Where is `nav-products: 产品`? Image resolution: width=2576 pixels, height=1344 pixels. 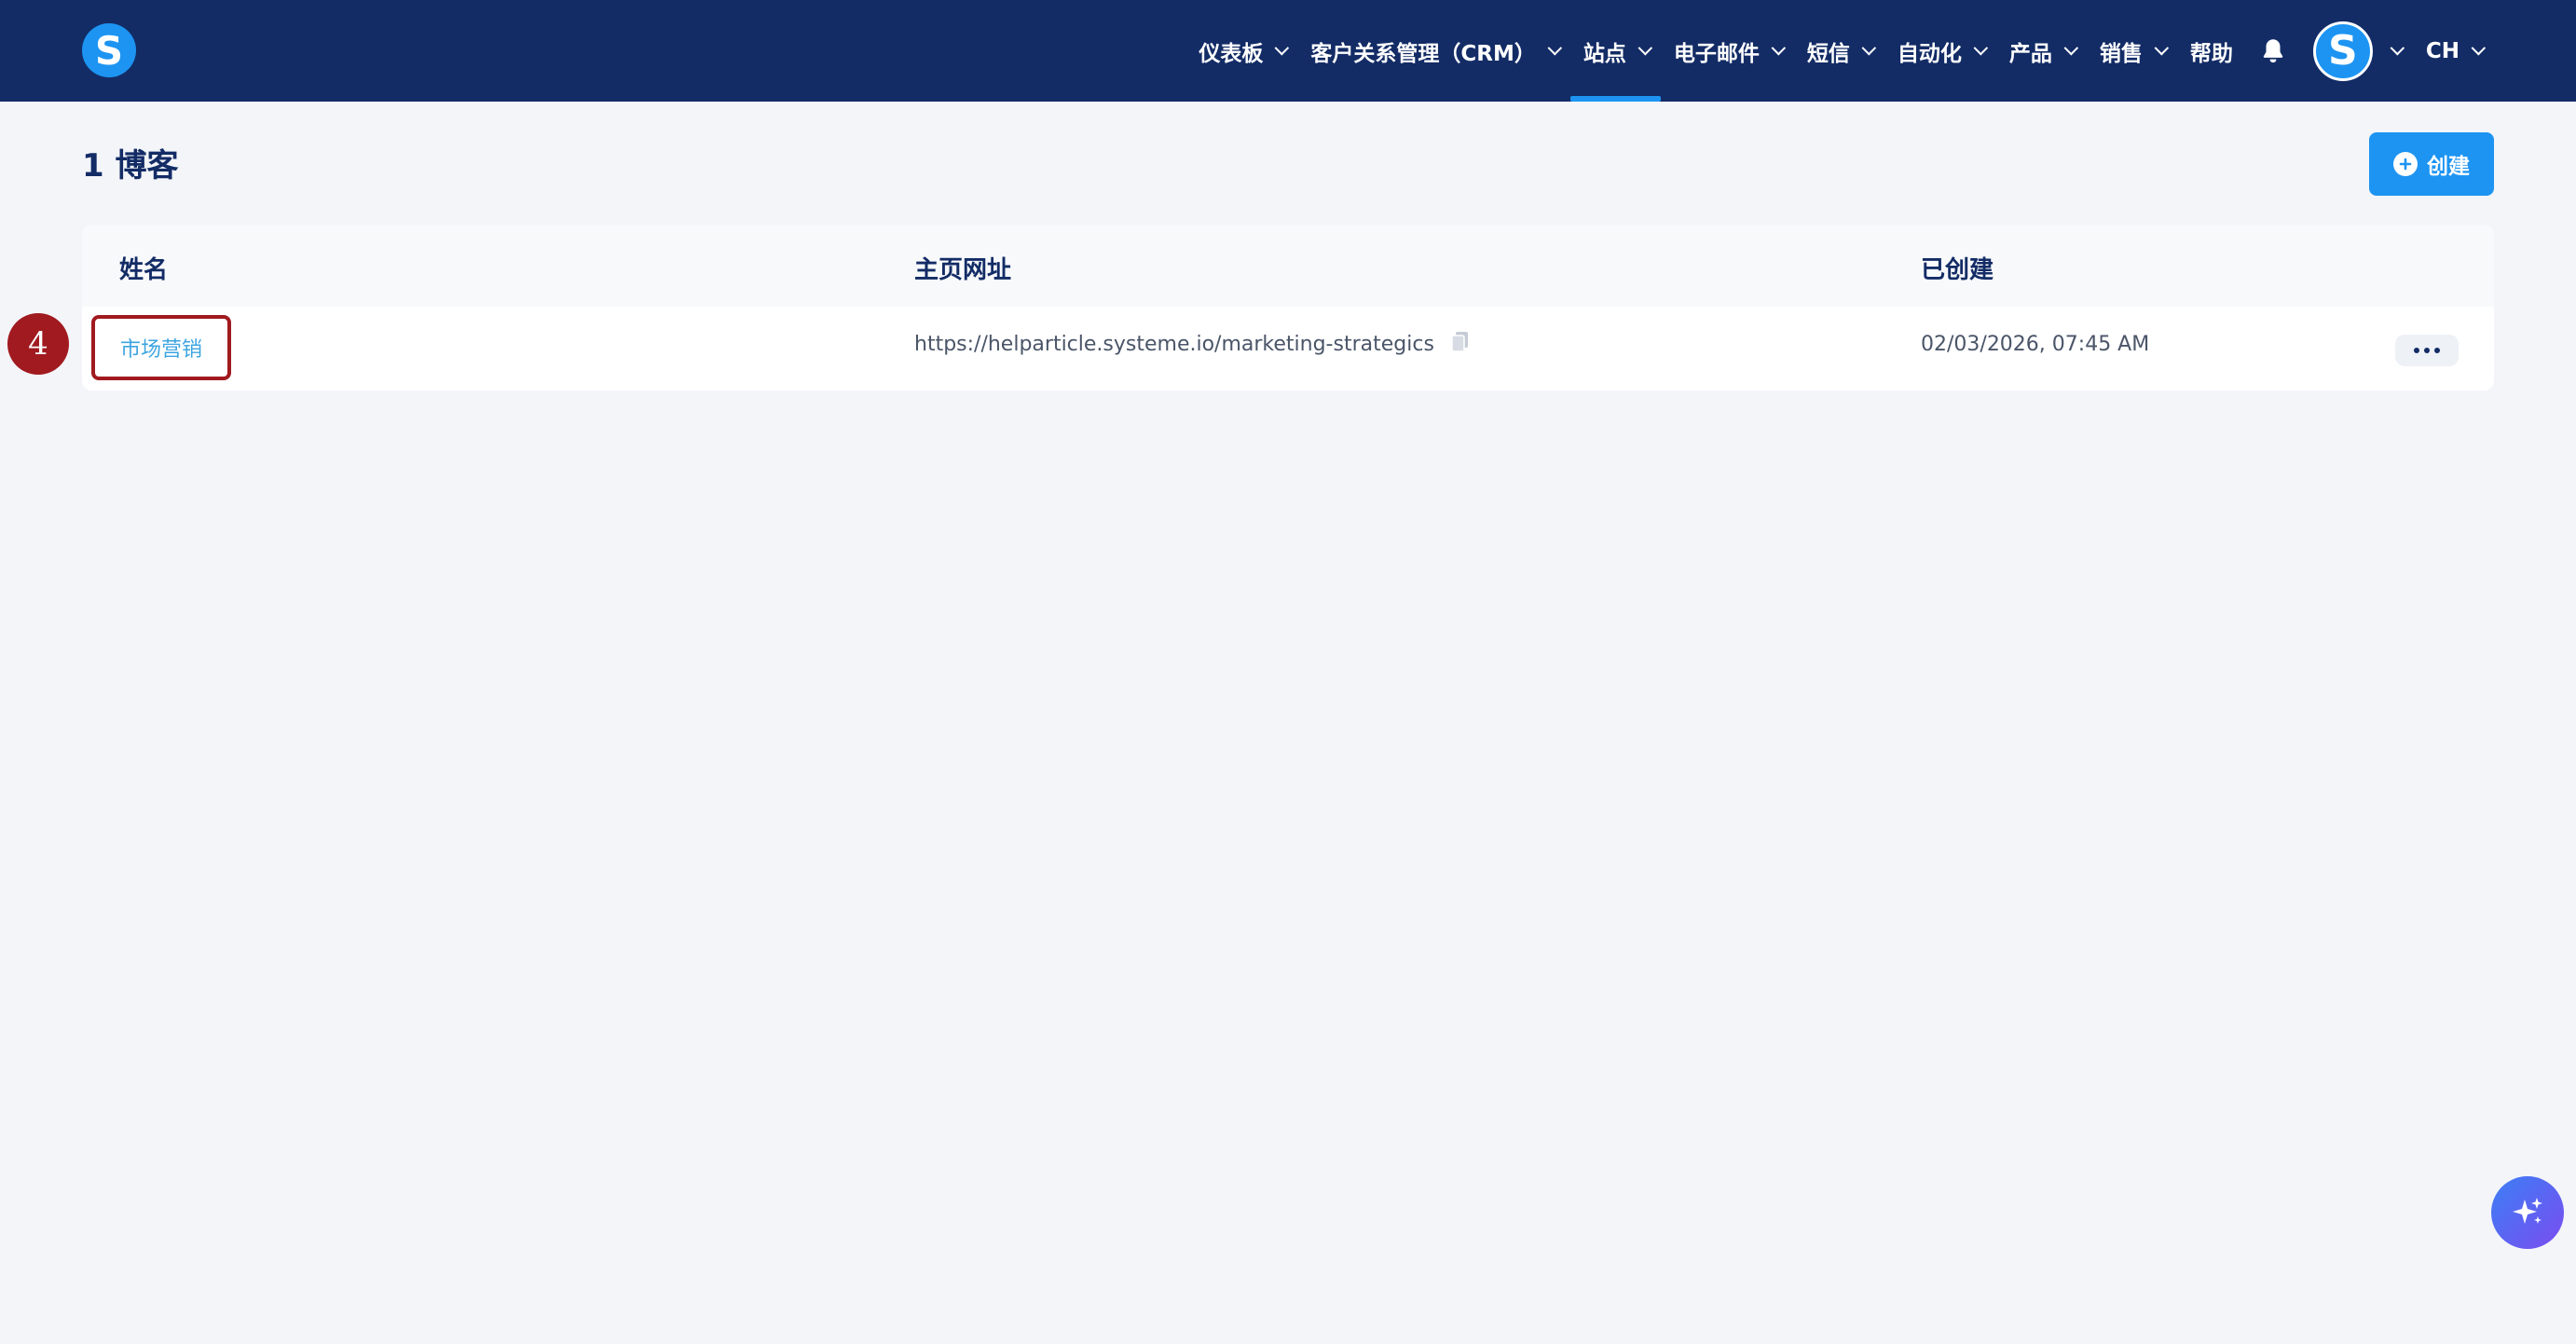 nav-products: 产品 is located at coordinates (2042, 51).